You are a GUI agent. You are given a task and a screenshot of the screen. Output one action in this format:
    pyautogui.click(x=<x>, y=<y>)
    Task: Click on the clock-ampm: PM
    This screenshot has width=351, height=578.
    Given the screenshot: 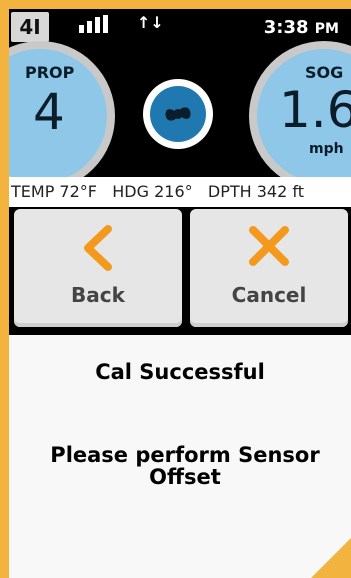 What is the action you would take?
    pyautogui.click(x=326, y=29)
    